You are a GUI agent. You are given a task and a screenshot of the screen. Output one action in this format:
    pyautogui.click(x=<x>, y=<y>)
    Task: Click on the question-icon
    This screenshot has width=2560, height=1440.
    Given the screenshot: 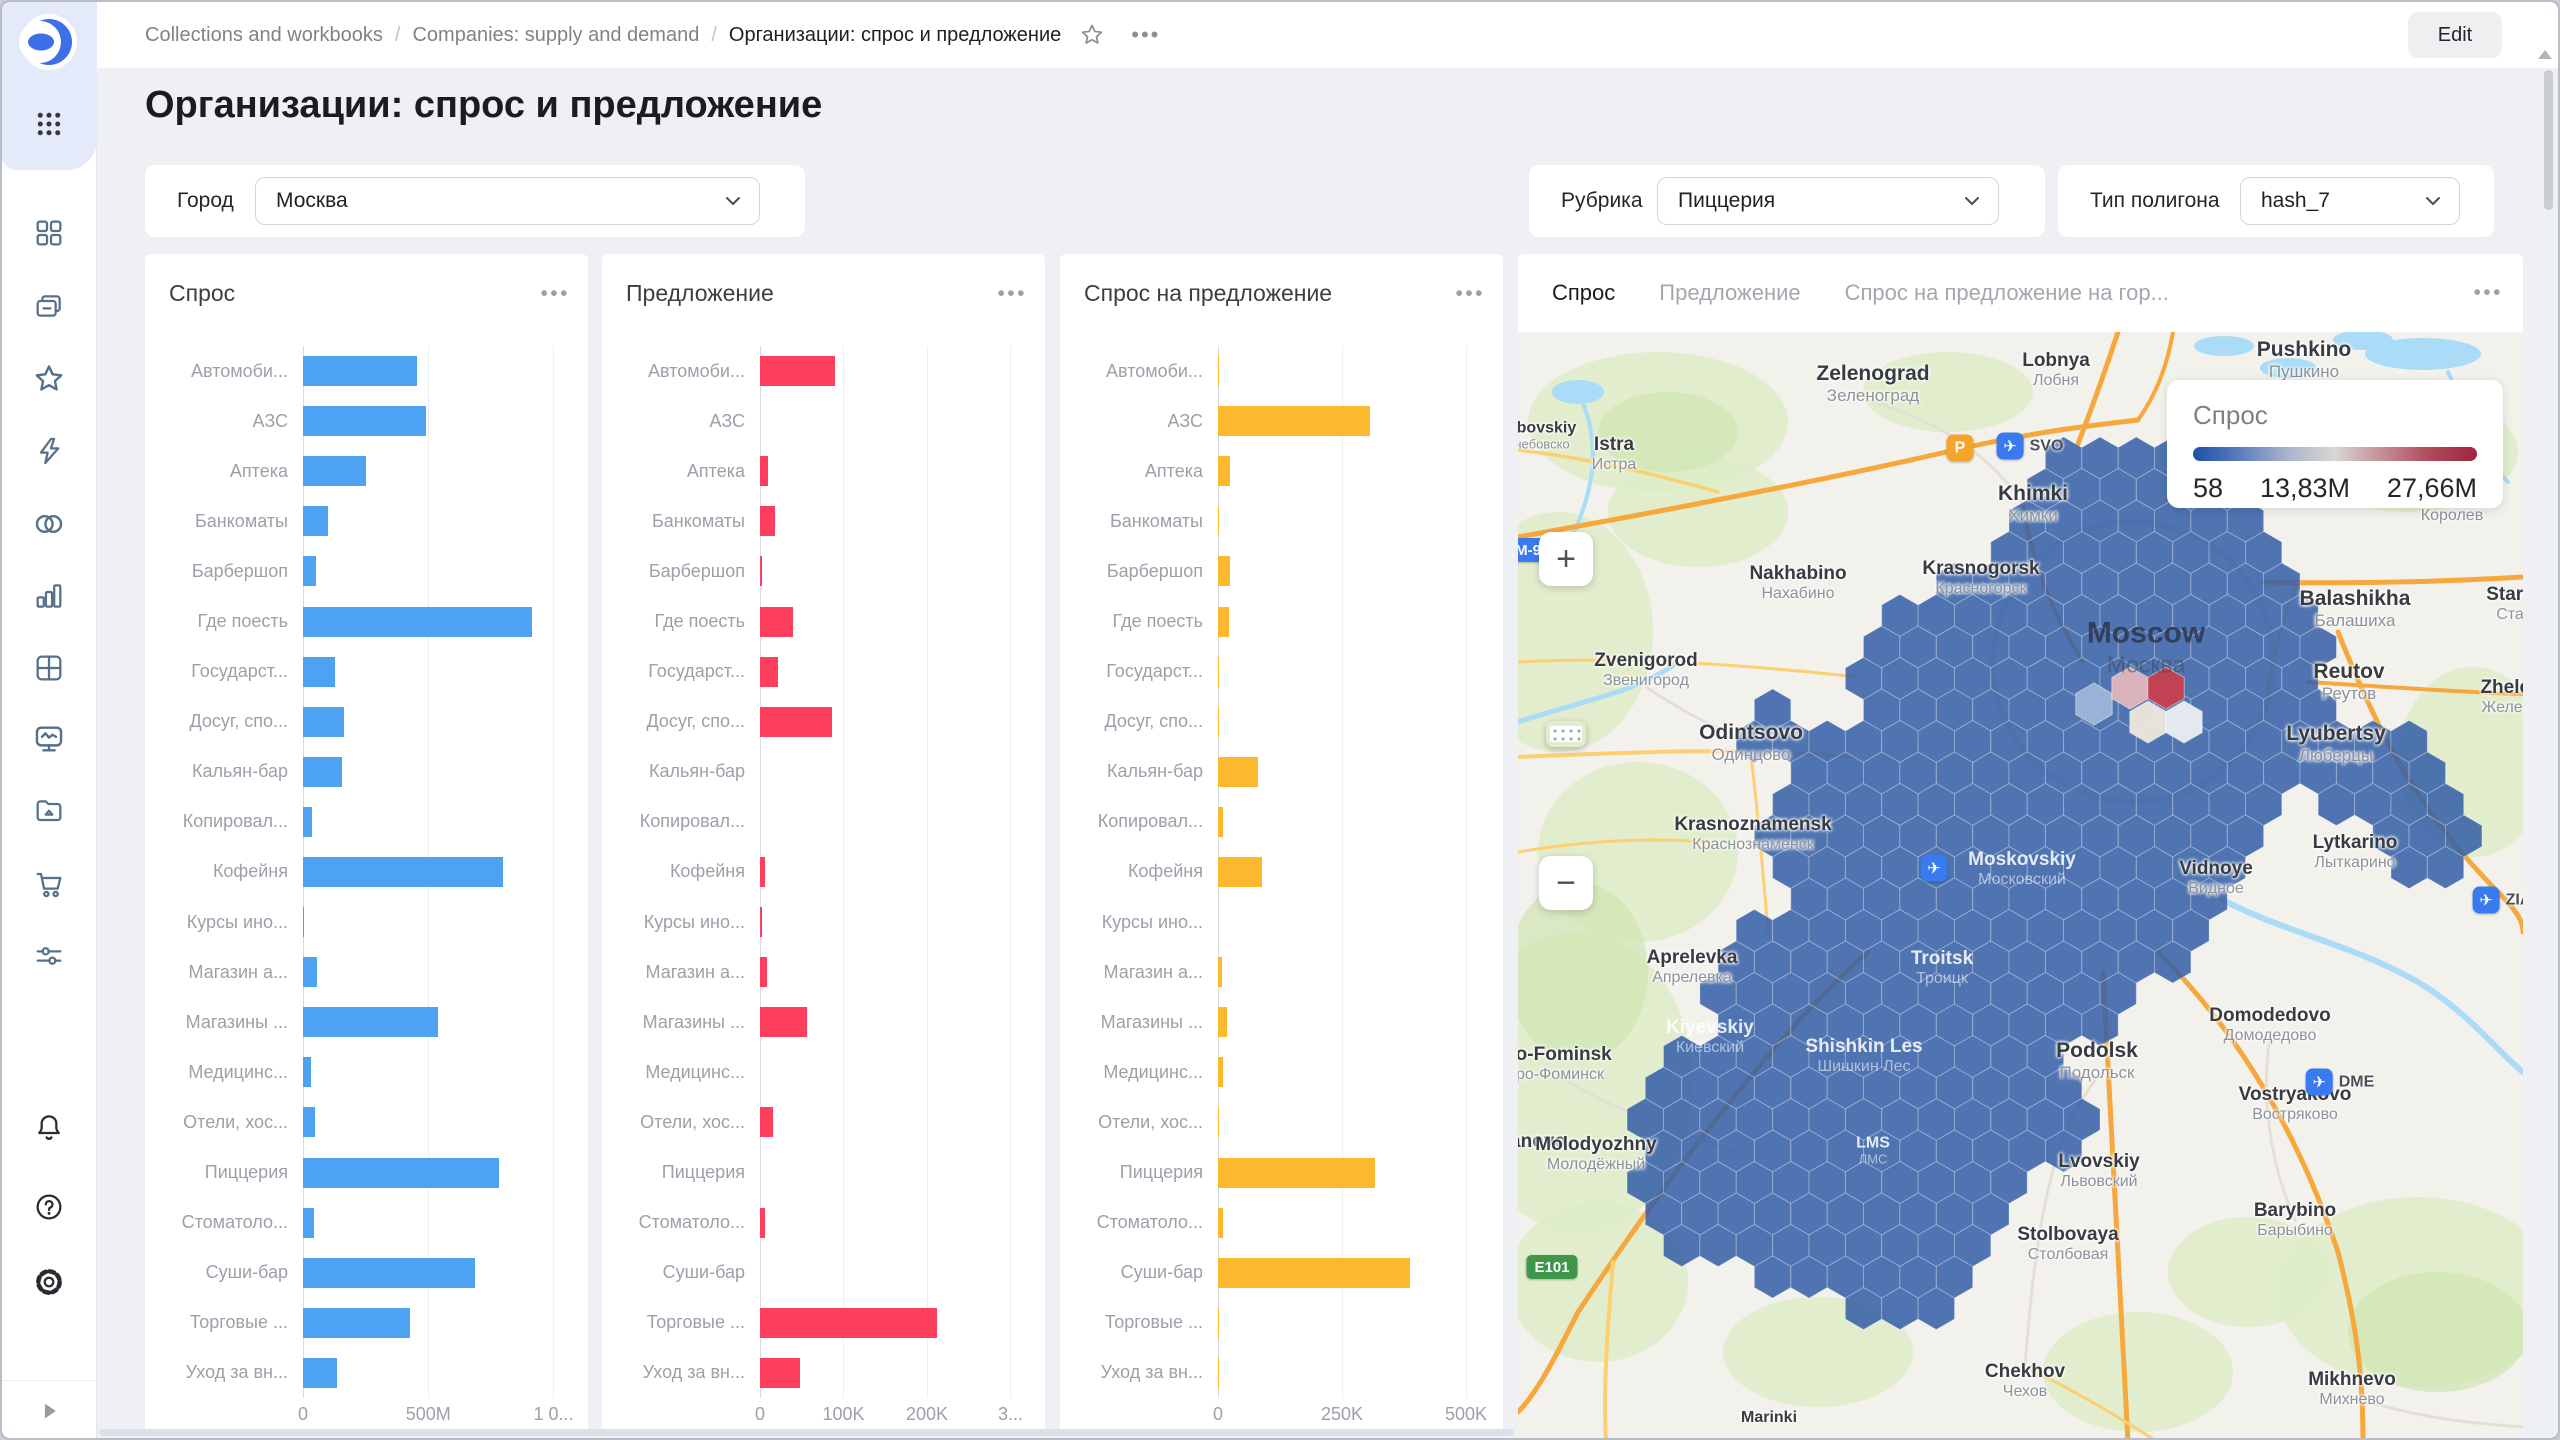 What is the action you would take?
    pyautogui.click(x=49, y=1207)
    